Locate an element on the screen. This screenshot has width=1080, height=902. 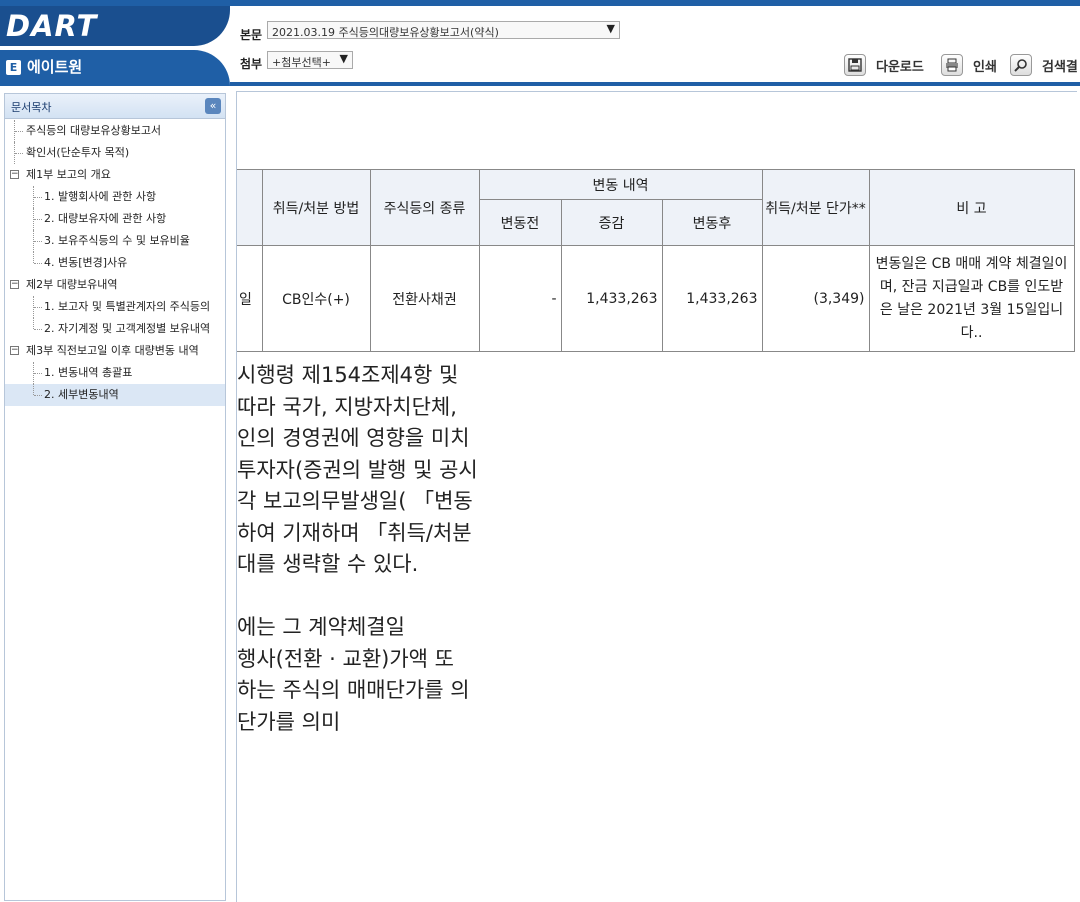
toc-header: 문서목차 « is located at coordinates (115, 106).